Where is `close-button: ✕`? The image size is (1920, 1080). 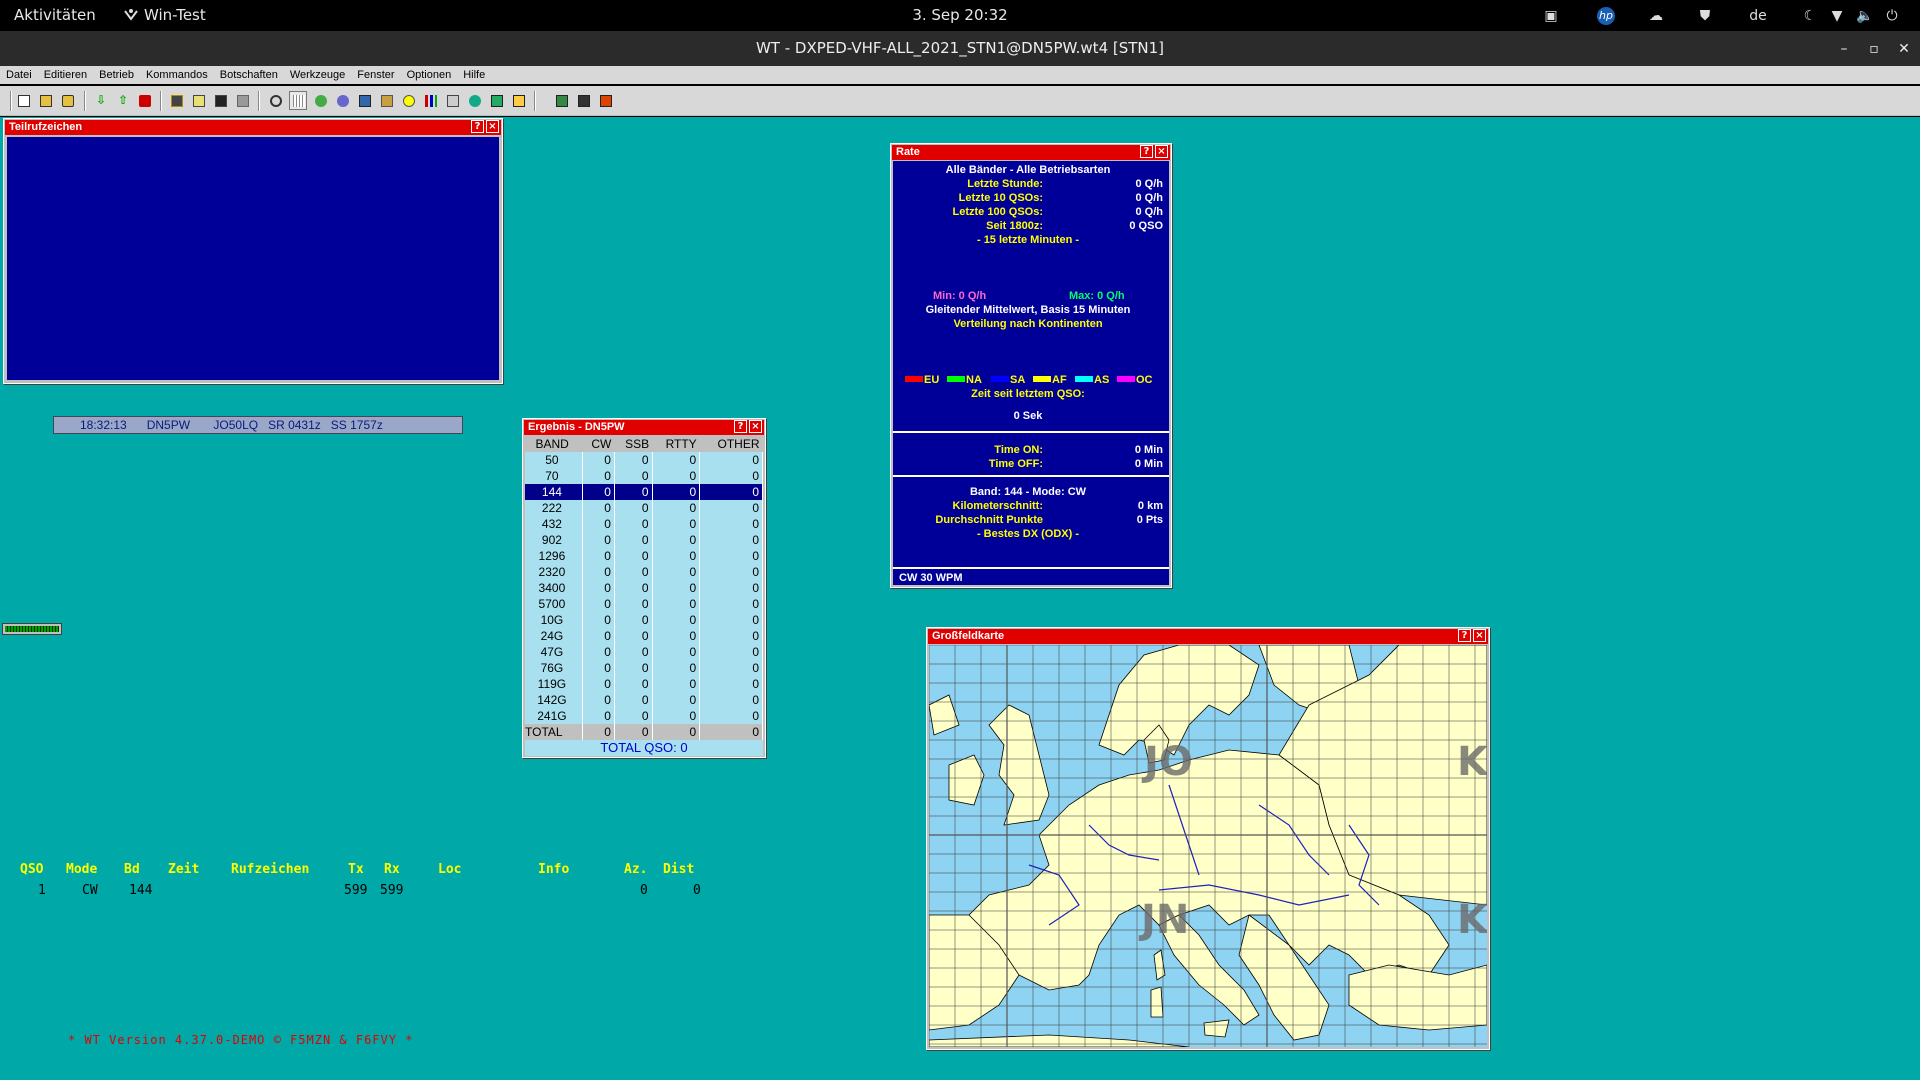 close-button: ✕ is located at coordinates (1904, 49).